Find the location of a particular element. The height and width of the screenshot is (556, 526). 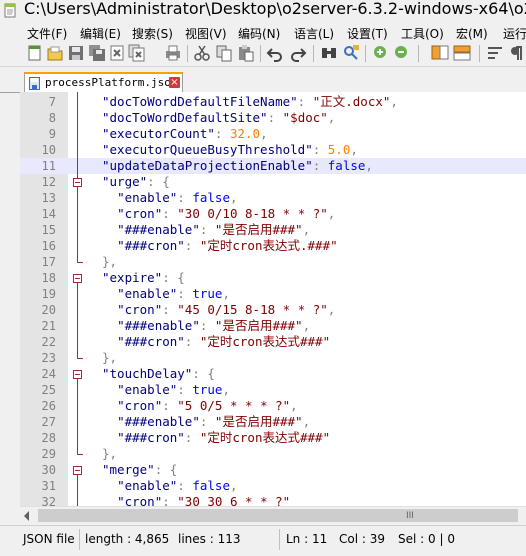

menu-edit: 编辑(E) is located at coordinates (100, 32).